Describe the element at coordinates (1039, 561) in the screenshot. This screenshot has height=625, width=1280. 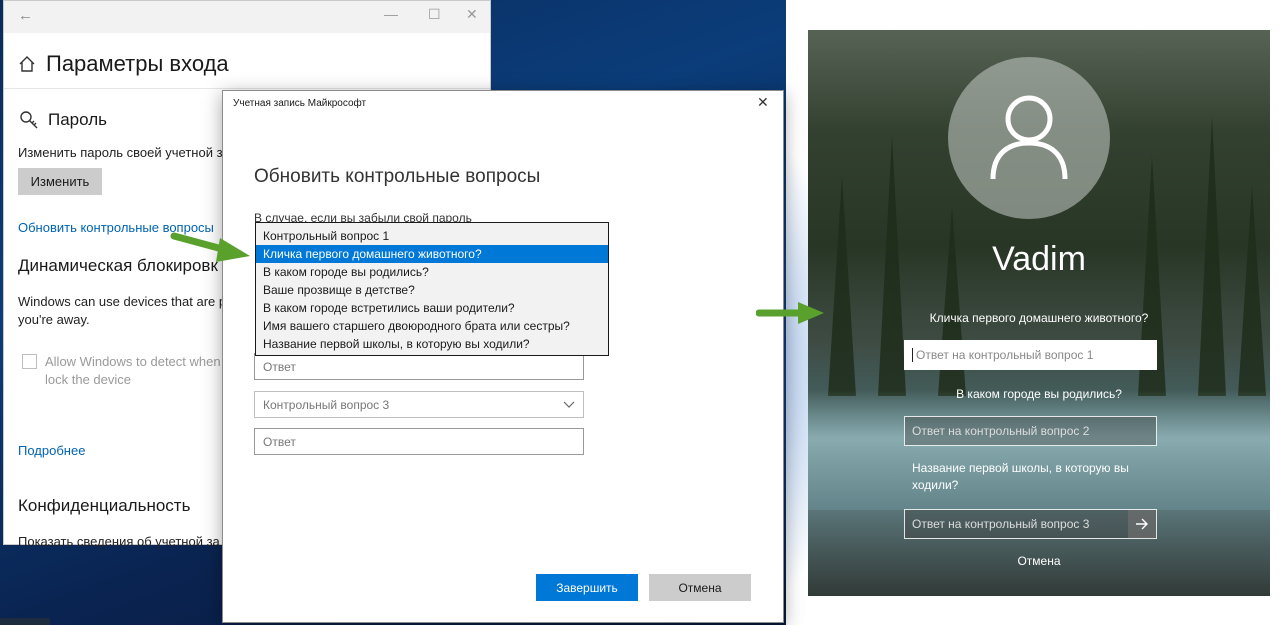
I see `lock-screen-cancel-link: Отмена` at that location.